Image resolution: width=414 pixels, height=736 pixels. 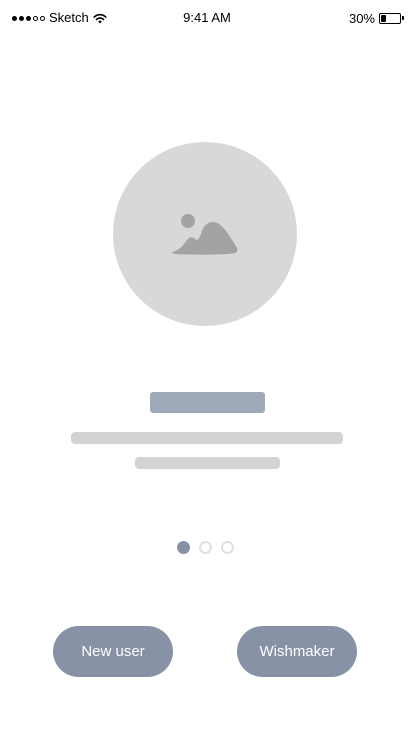 What do you see at coordinates (361, 18) in the screenshot?
I see `battery-percent: 30%` at bounding box center [361, 18].